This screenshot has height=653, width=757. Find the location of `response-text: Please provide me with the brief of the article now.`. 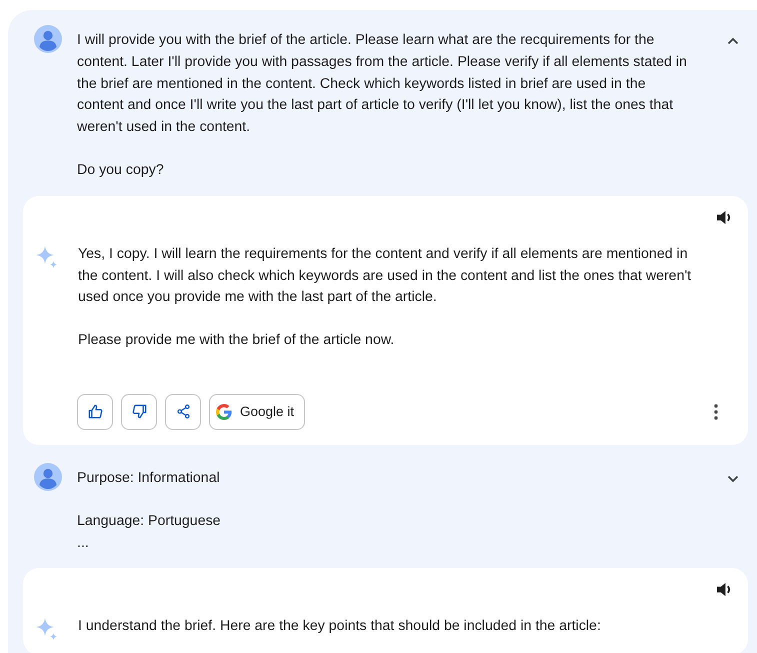

response-text: Please provide me with the brief of the article now. is located at coordinates (237, 340).